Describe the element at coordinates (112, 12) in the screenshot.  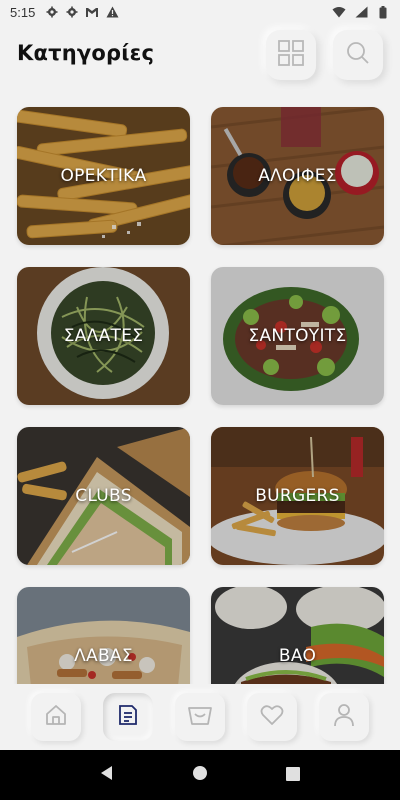
I see `warning-icon` at that location.